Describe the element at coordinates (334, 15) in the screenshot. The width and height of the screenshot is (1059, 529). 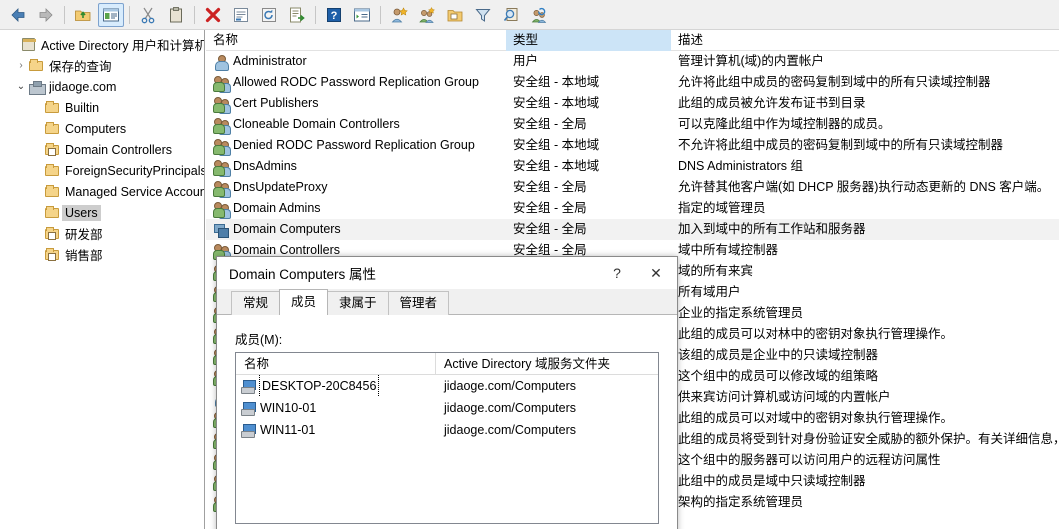
I see `help-button: ?` at that location.